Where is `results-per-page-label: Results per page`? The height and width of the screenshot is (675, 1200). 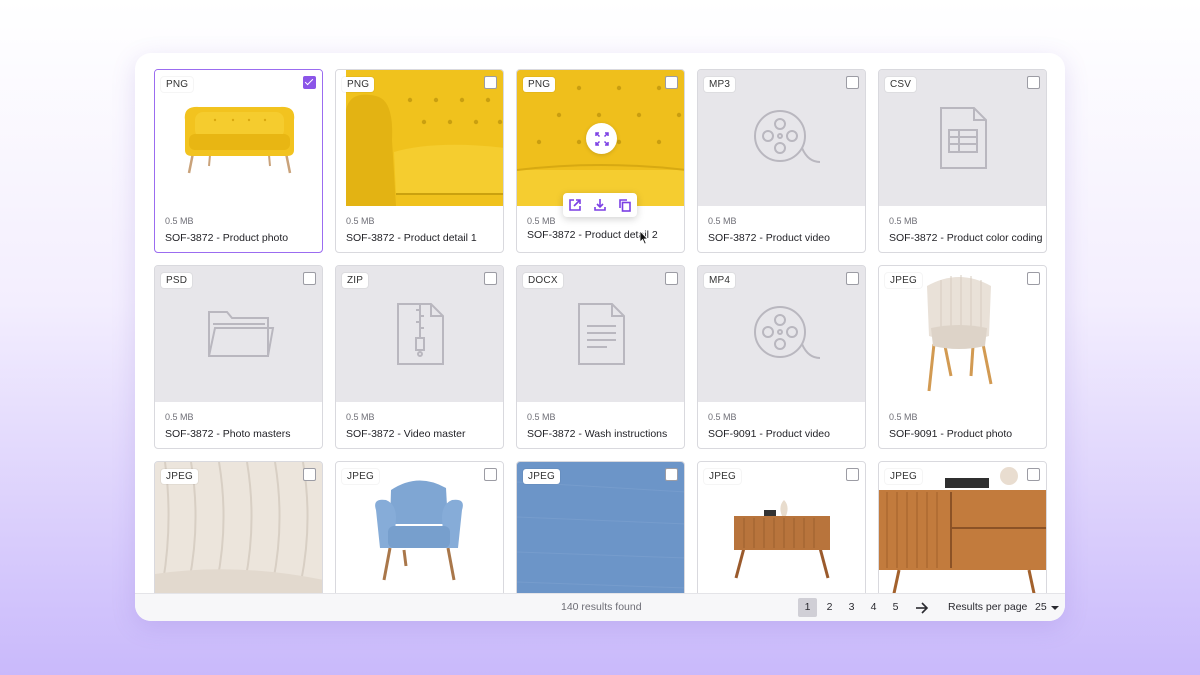
results-per-page-label: Results per page is located at coordinates (988, 607).